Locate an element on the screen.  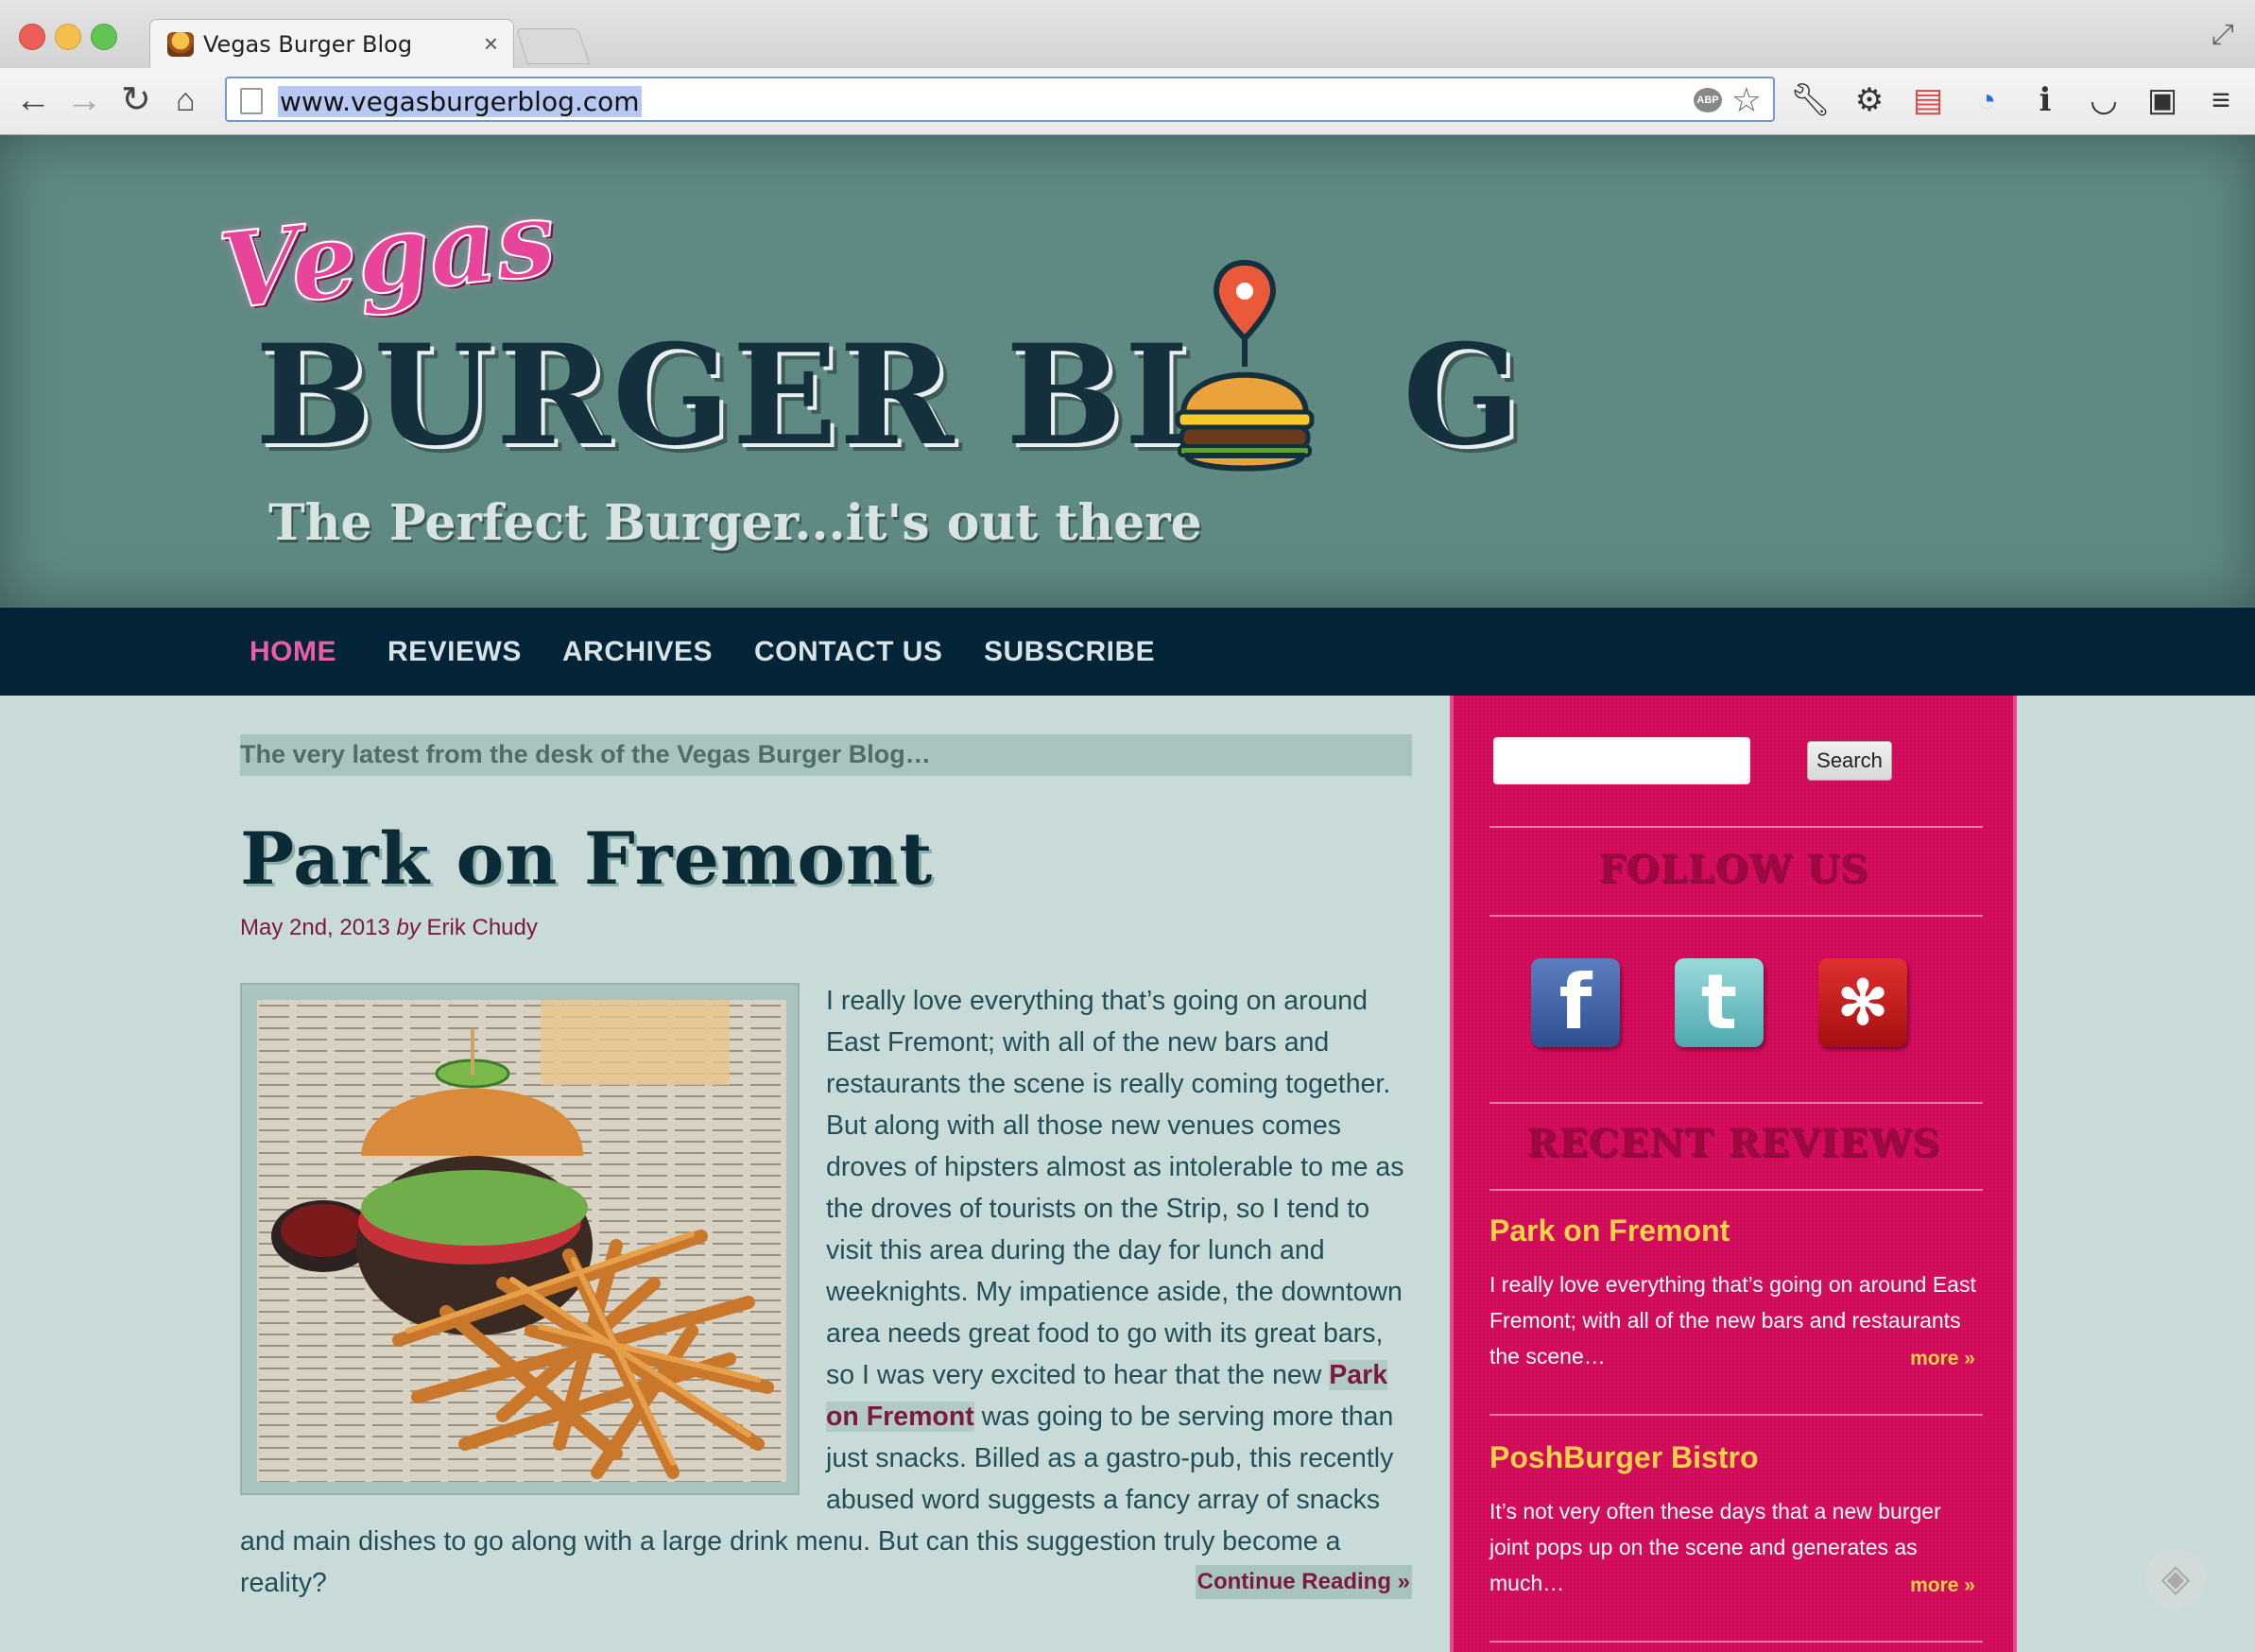
evernote-icon: ▣ is located at coordinates (2162, 100).